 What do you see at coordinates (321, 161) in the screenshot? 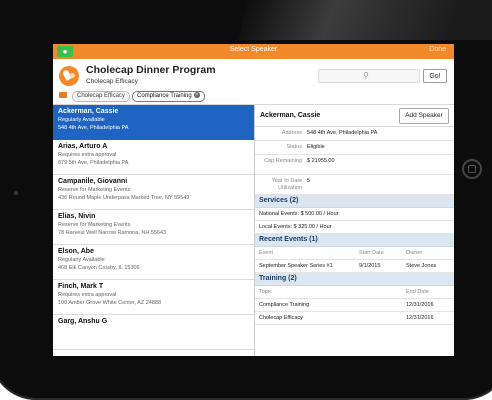
I see `field-value: $ 21955.00` at bounding box center [321, 161].